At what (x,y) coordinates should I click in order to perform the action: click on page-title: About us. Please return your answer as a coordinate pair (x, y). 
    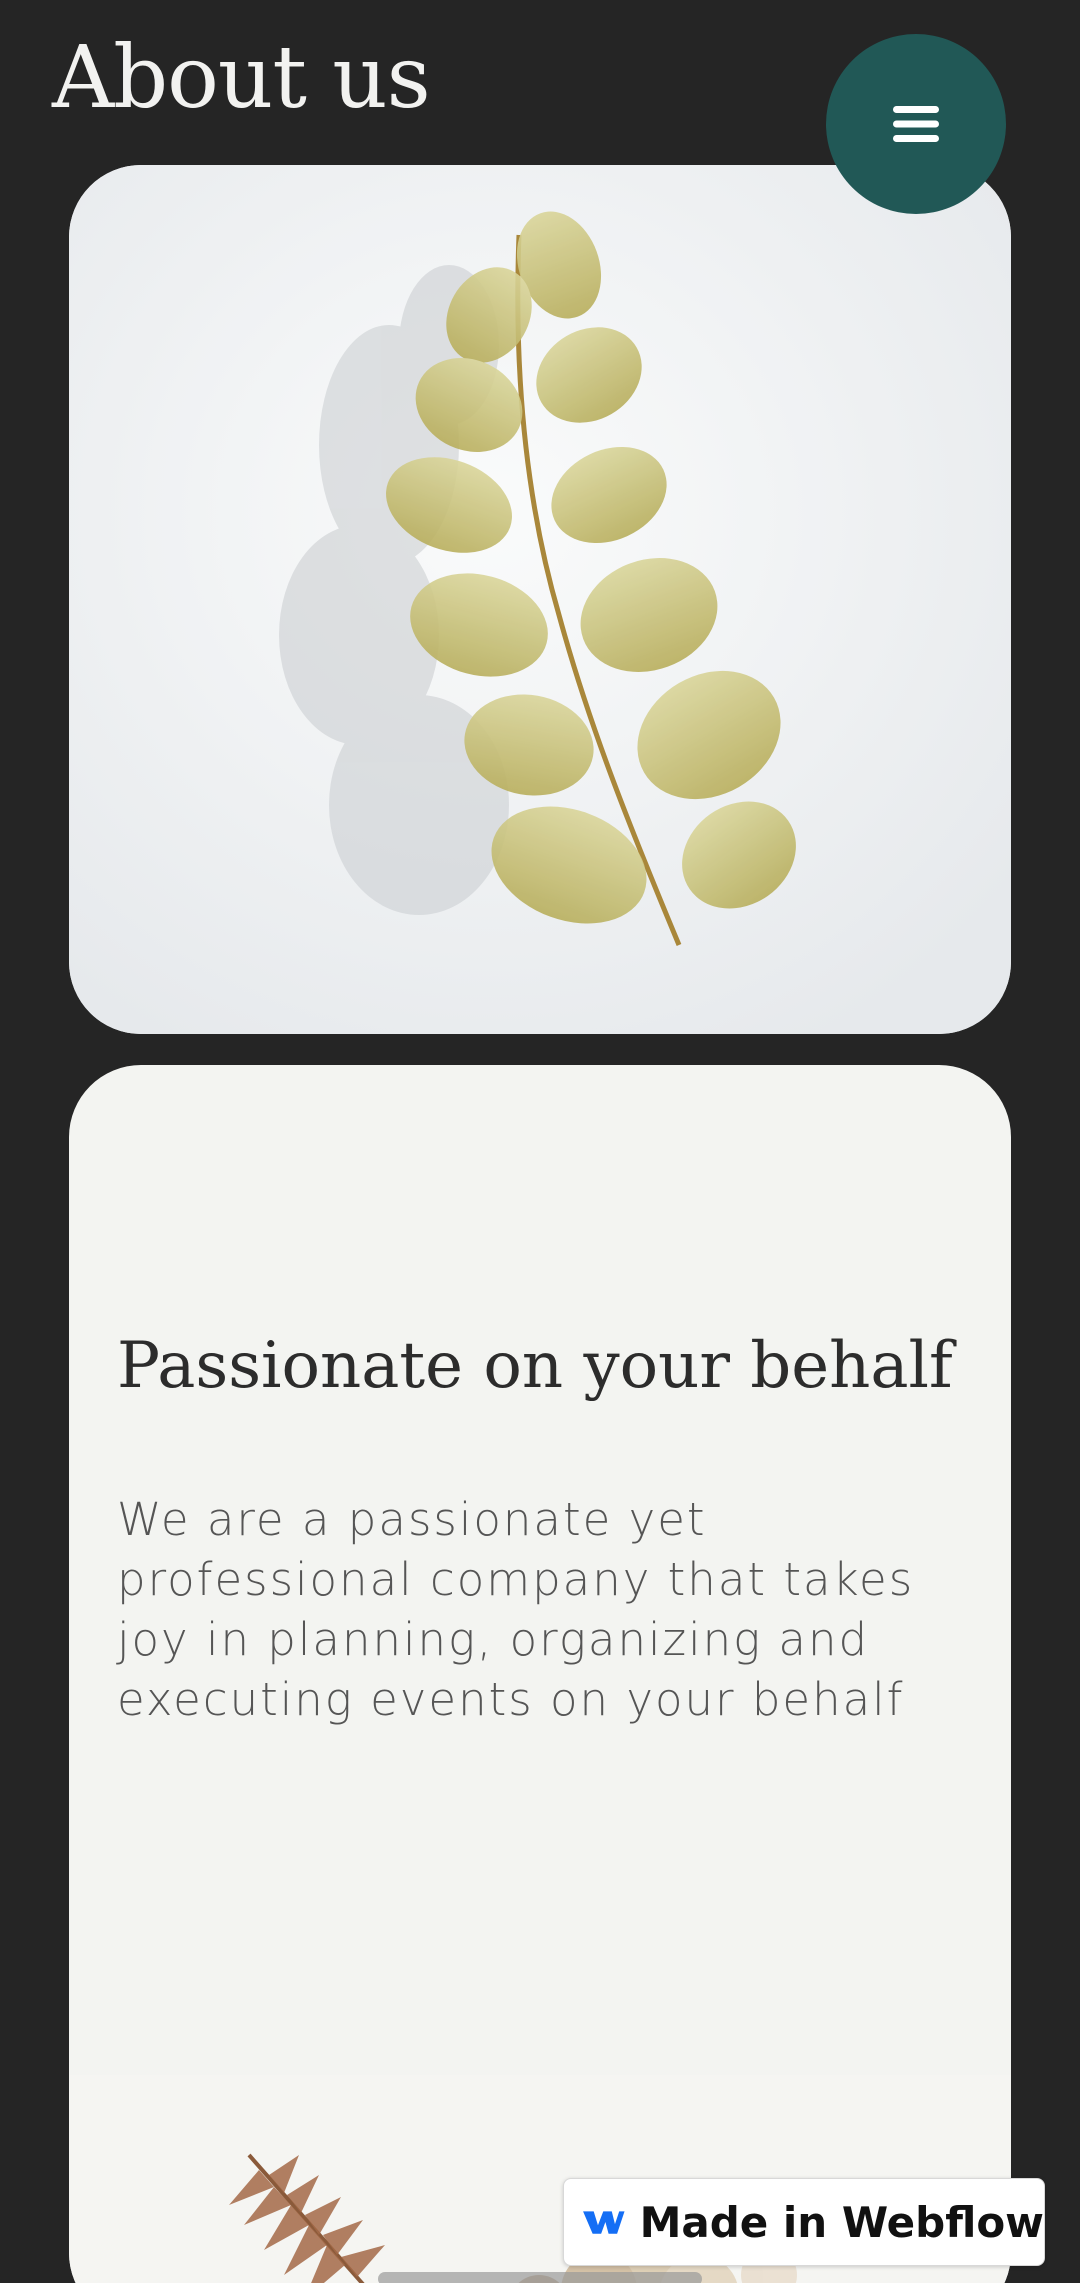
    Looking at the image, I should click on (241, 78).